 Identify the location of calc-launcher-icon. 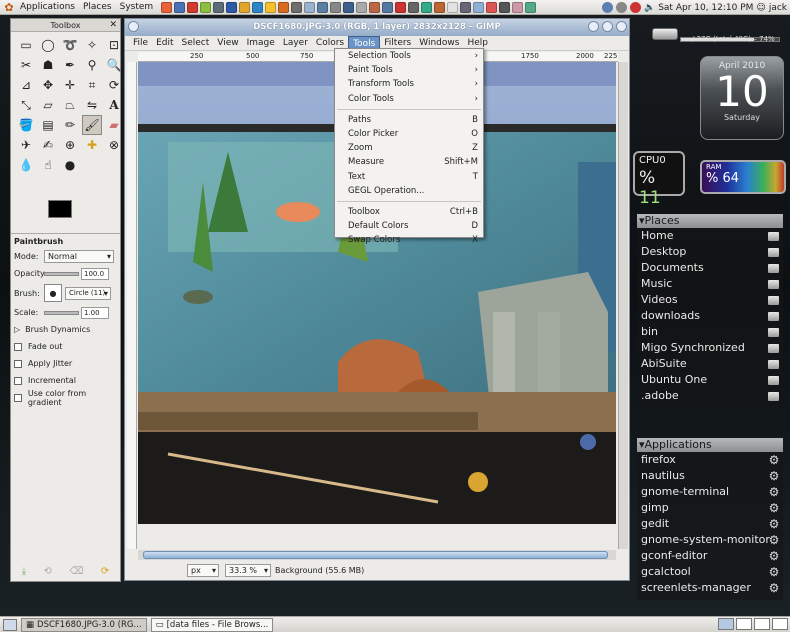
(297, 7).